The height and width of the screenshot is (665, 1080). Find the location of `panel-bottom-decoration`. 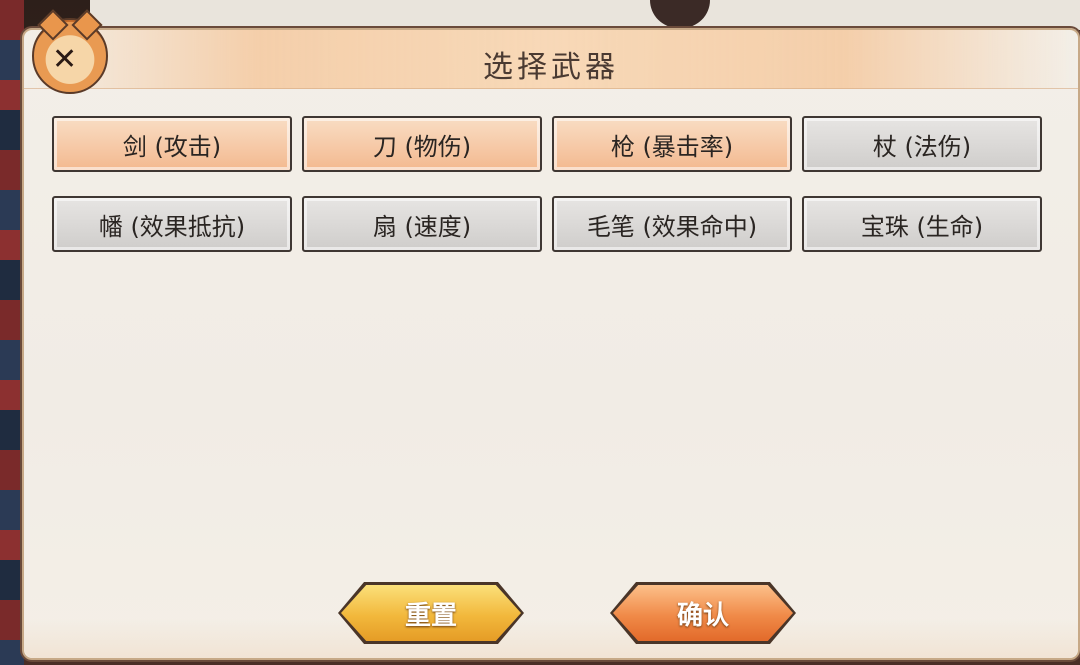

panel-bottom-decoration is located at coordinates (551, 638).